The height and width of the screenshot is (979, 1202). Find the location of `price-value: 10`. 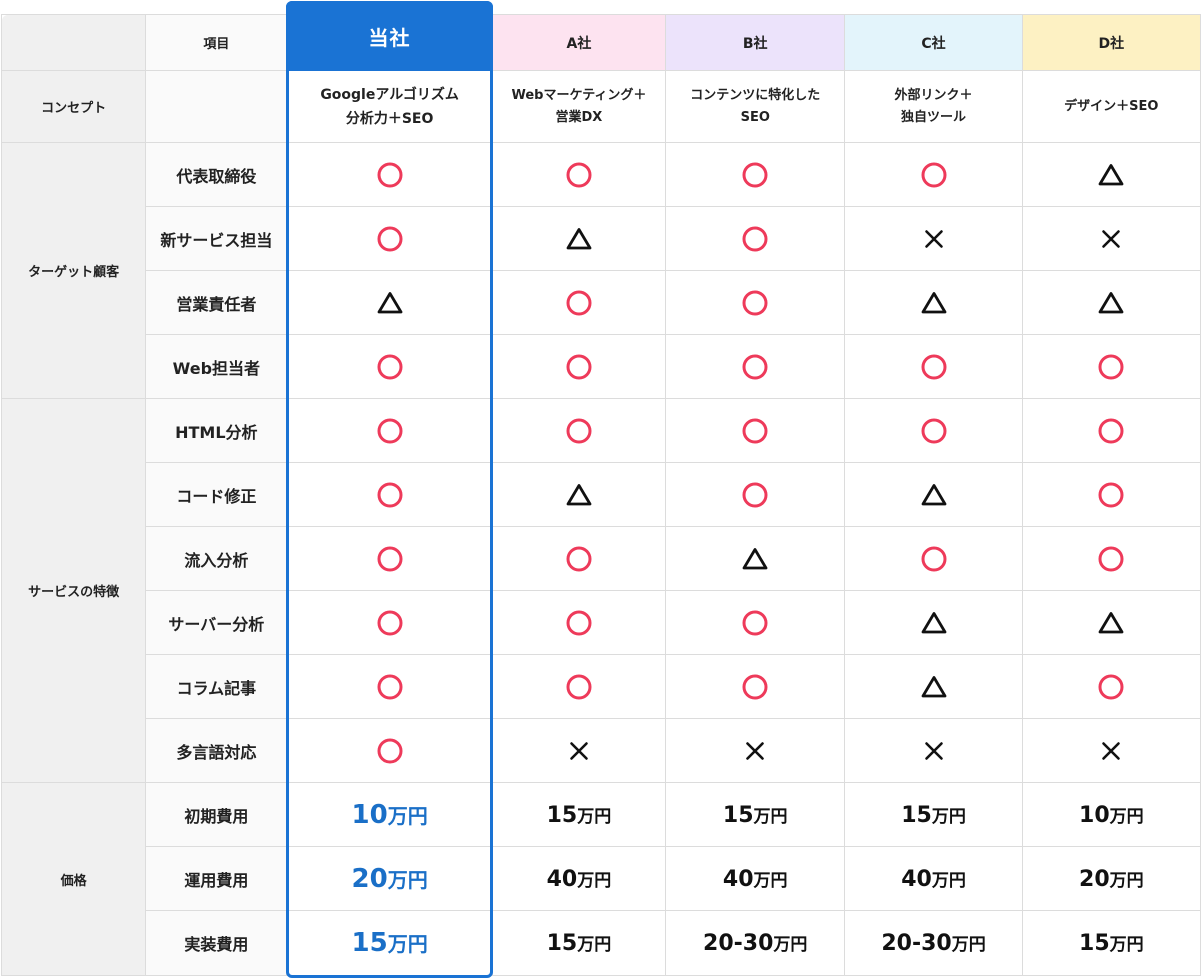

price-value: 10 is located at coordinates (1094, 815).